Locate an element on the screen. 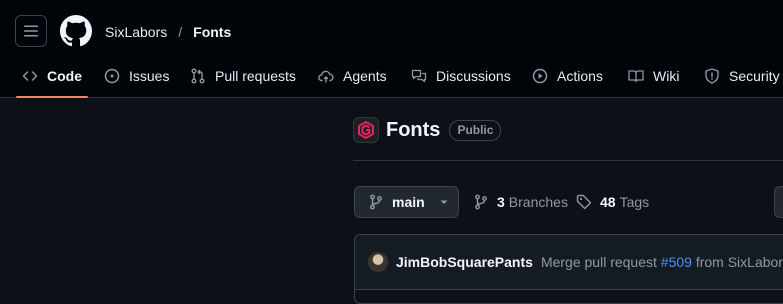 Image resolution: width=783 pixels, height=304 pixels. breadcrumb: SixLabors / Fonts is located at coordinates (168, 32).